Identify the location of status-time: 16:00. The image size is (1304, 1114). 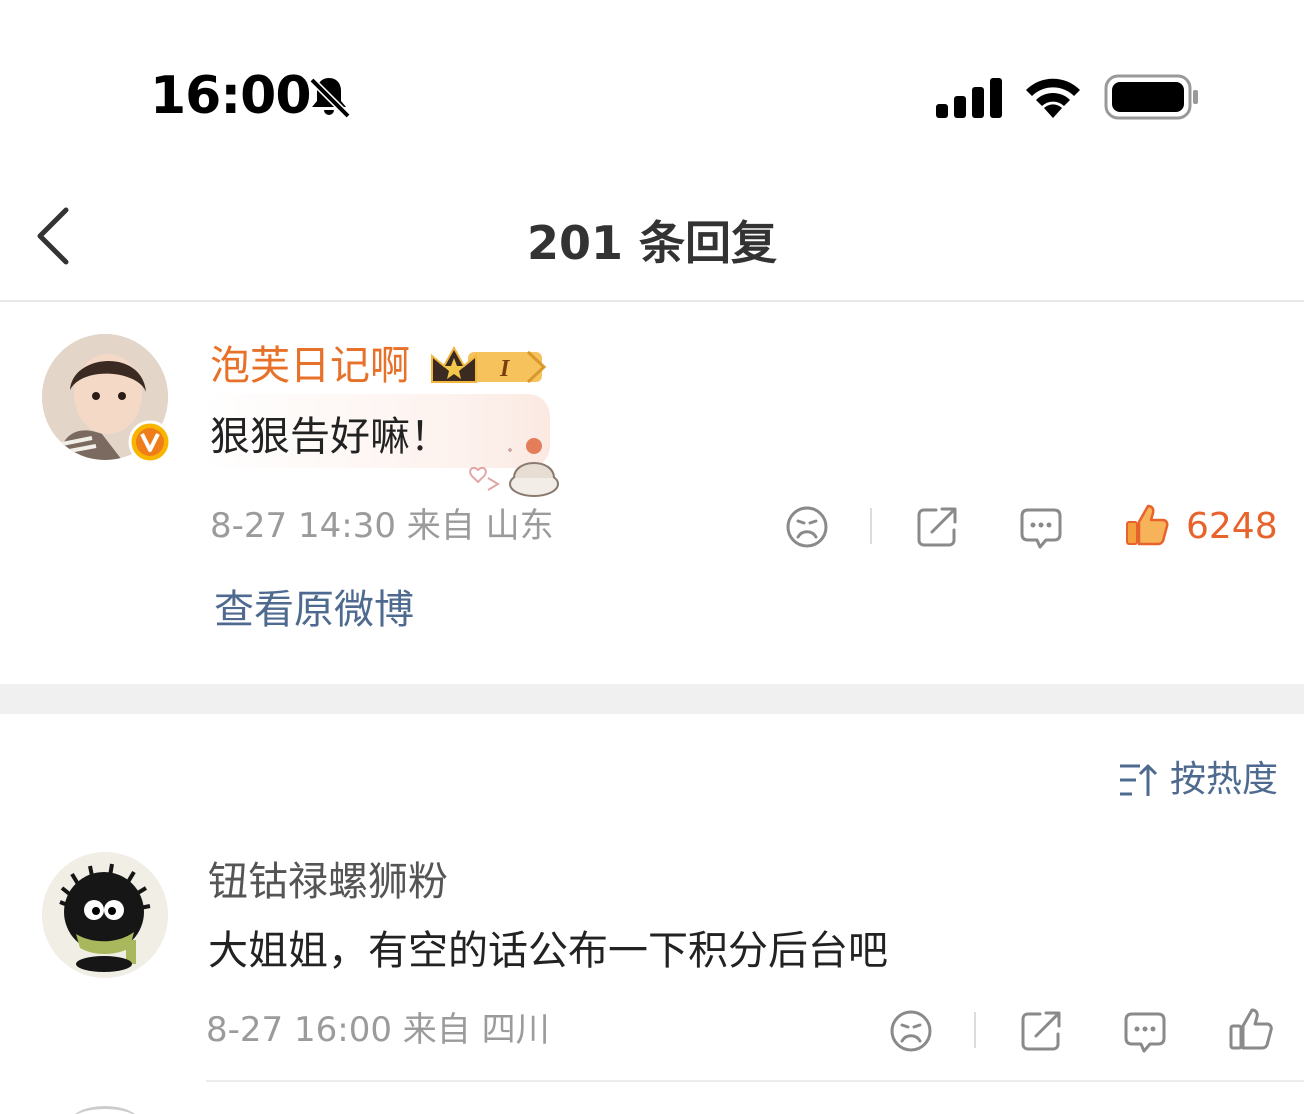
(231, 96).